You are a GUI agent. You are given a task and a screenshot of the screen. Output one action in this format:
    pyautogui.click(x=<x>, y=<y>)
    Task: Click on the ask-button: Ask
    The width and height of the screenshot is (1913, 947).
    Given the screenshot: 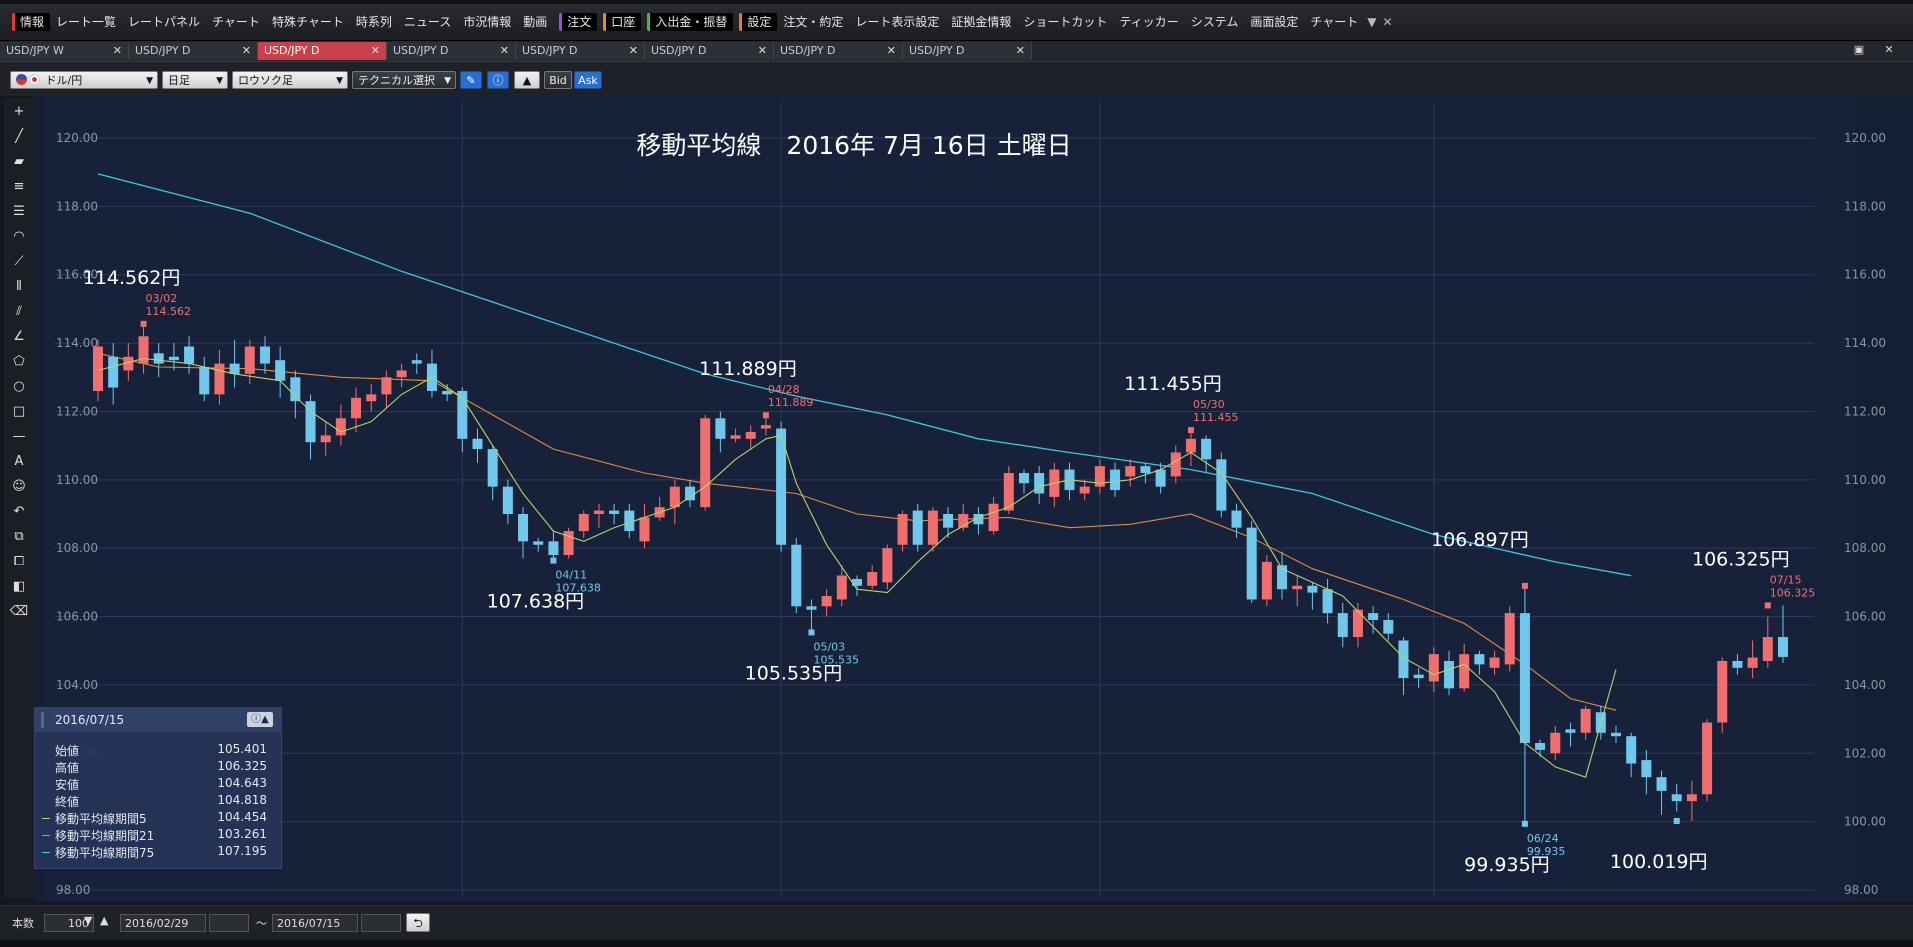 What is the action you would take?
    pyautogui.click(x=588, y=80)
    